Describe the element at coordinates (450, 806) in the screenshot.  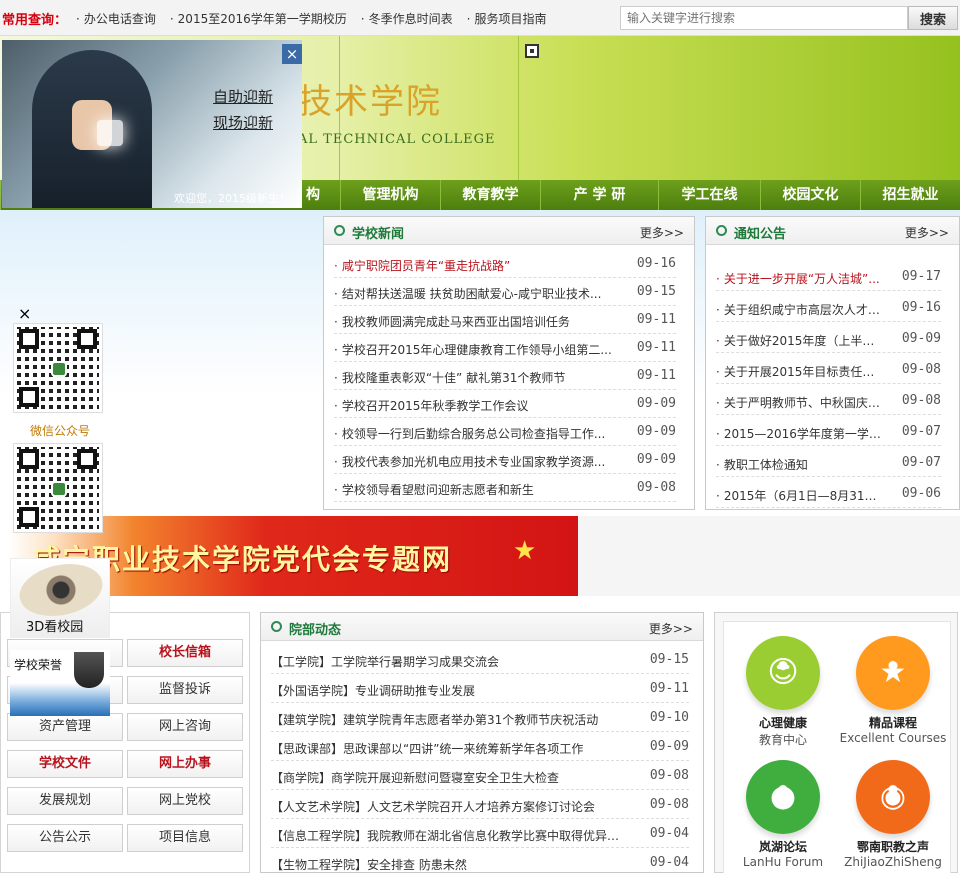
I see `list-item-title: 【人文艺术学院】人文艺术学院召开人才培养方案修订讨论会` at that location.